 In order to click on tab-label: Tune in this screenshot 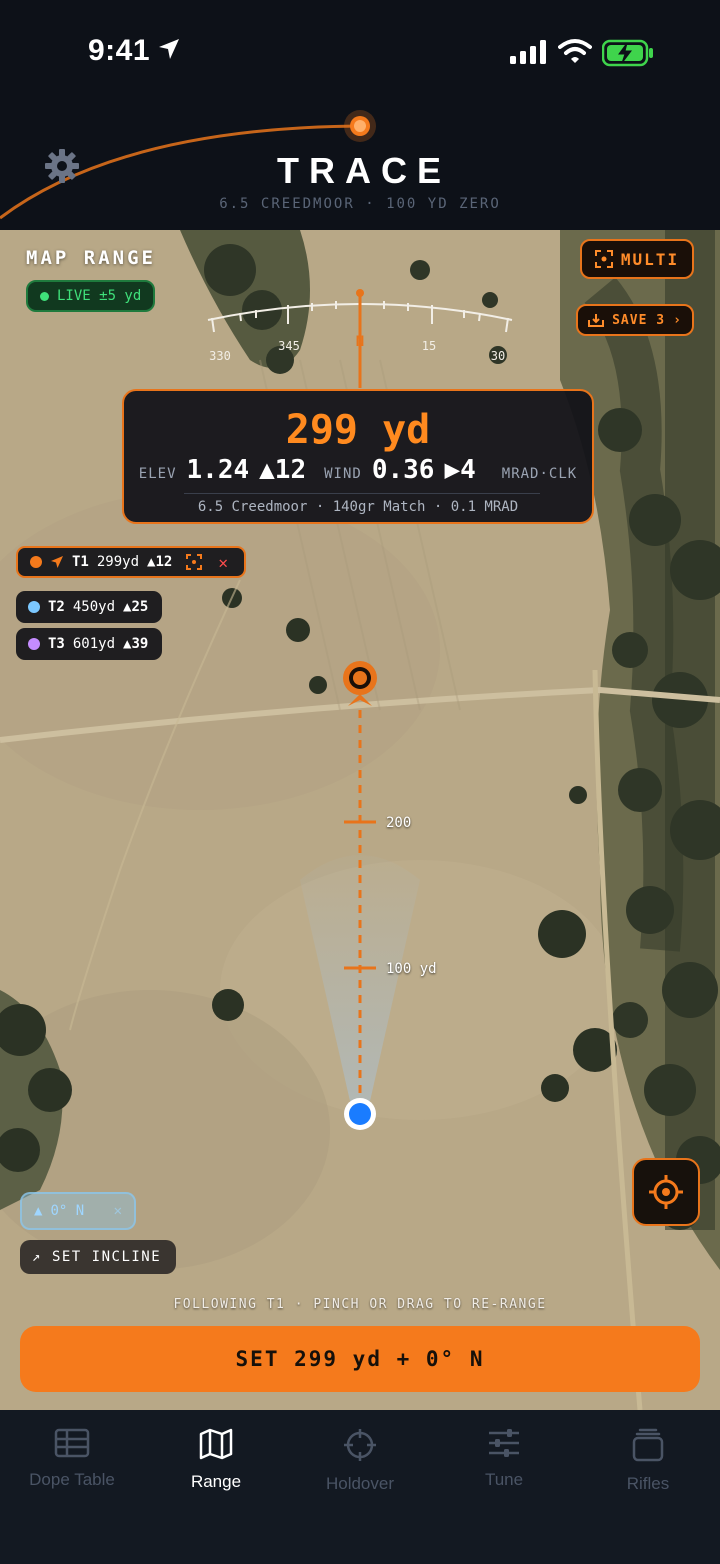, I will do `click(504, 1479)`.